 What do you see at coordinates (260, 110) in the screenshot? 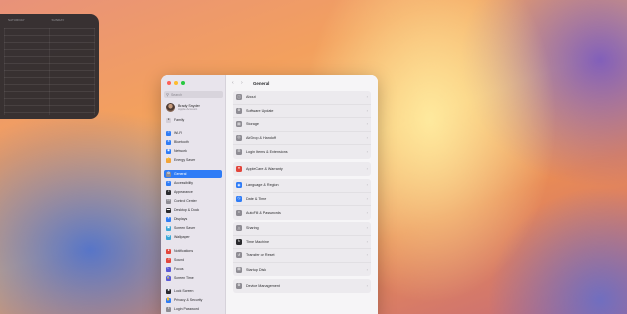
I see `row-label: Software Update` at bounding box center [260, 110].